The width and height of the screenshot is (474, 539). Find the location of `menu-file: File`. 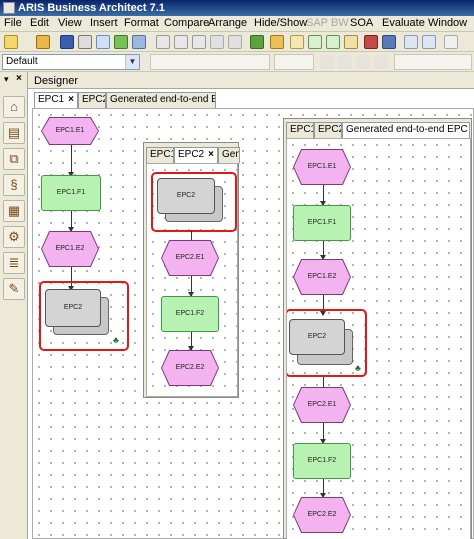

menu-file: File is located at coordinates (13, 23).